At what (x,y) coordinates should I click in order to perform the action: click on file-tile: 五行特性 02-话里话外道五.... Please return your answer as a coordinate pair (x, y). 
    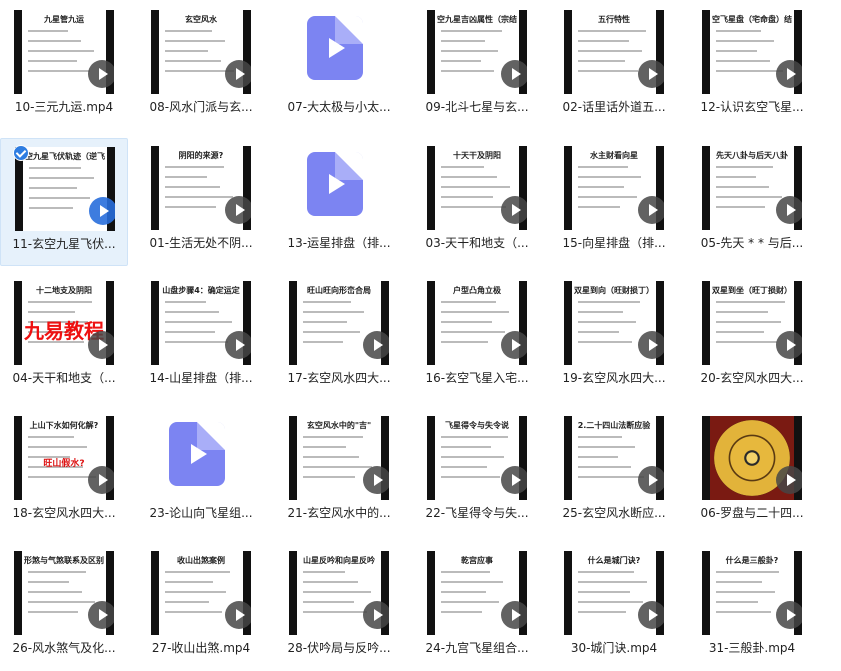
    Looking at the image, I should click on (614, 66).